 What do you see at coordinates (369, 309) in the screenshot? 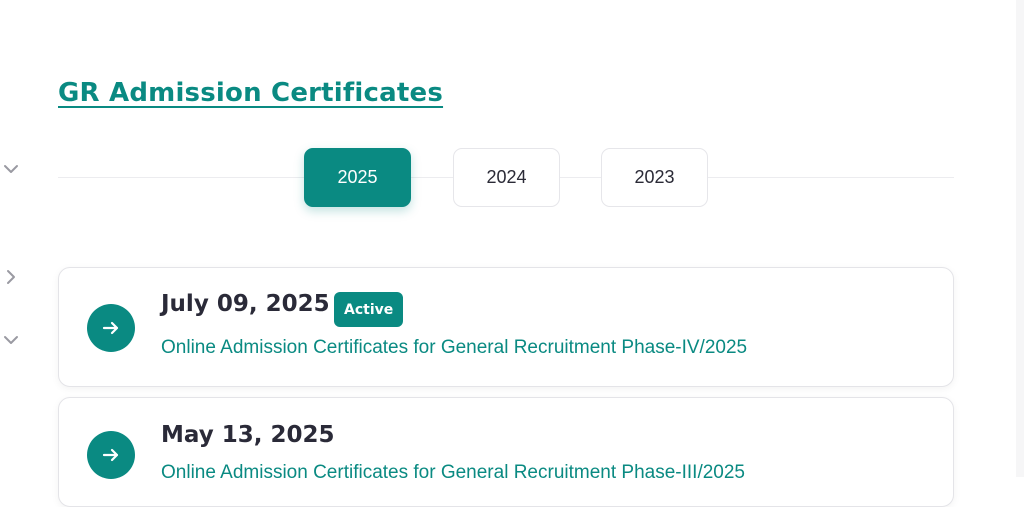
I see `status-badge: Active` at bounding box center [369, 309].